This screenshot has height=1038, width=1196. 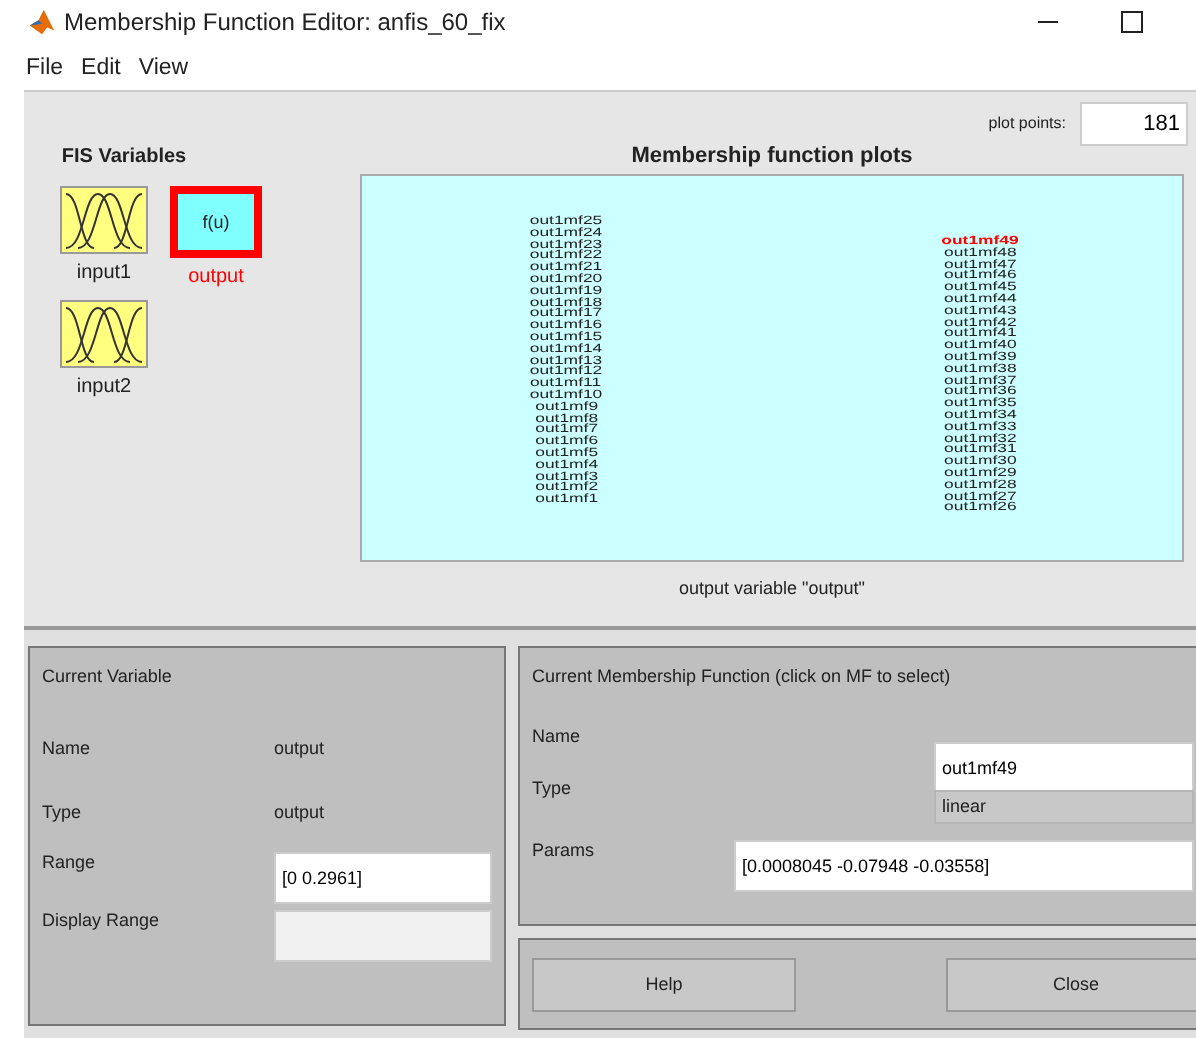 I want to click on mf-name-field: out1mf49, so click(x=1064, y=768).